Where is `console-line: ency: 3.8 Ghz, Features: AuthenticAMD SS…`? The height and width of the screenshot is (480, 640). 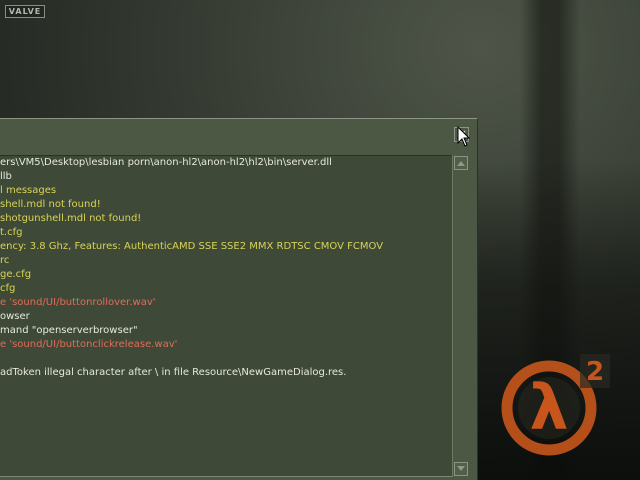
console-line: ency: 3.8 Ghz, Features: AuthenticAMD SS… is located at coordinates (192, 246).